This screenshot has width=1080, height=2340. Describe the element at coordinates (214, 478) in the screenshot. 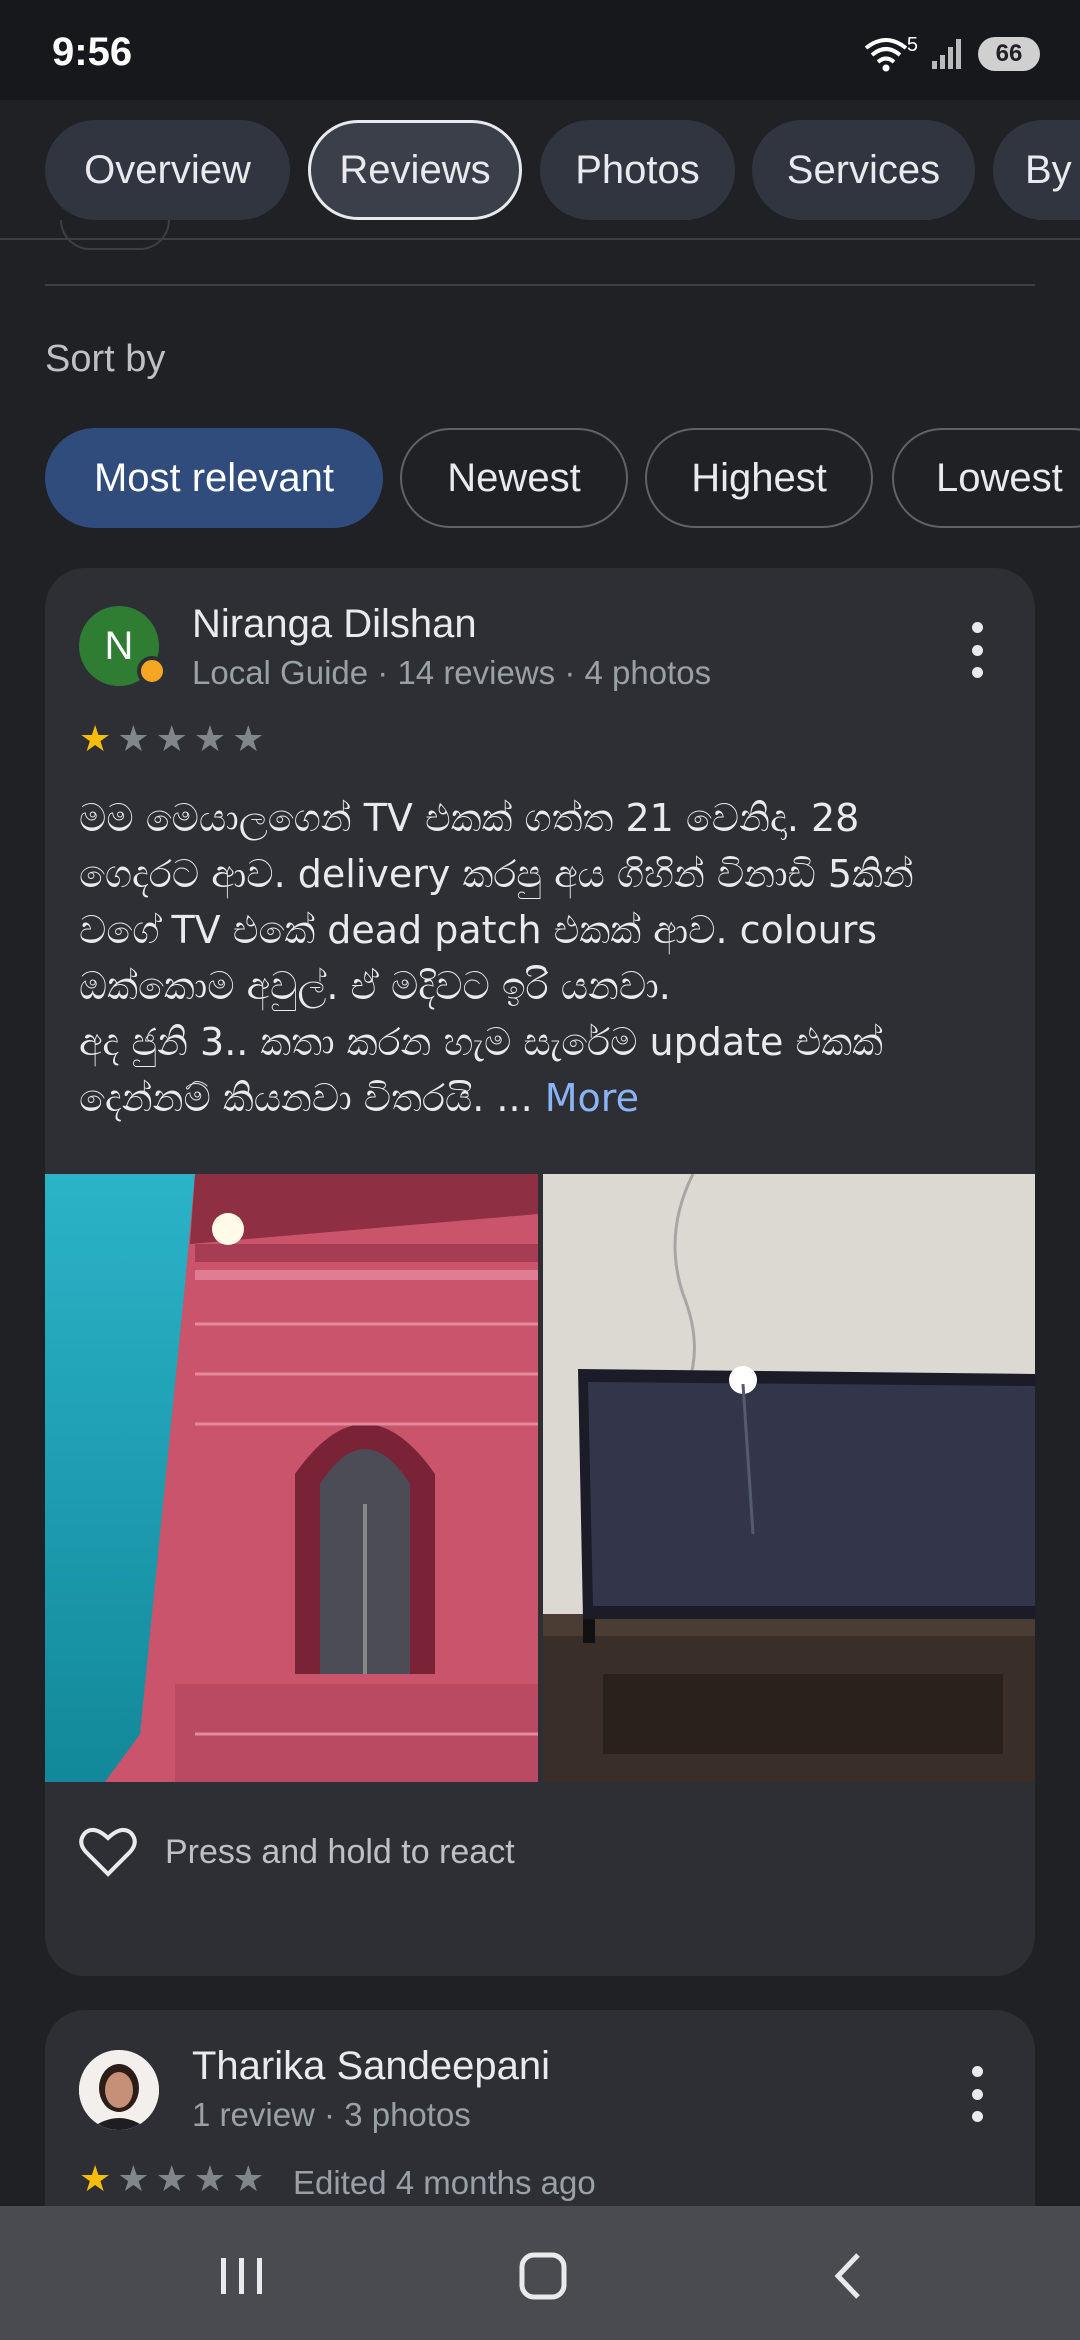

I see `sort-most-relevant: Most relevant` at that location.